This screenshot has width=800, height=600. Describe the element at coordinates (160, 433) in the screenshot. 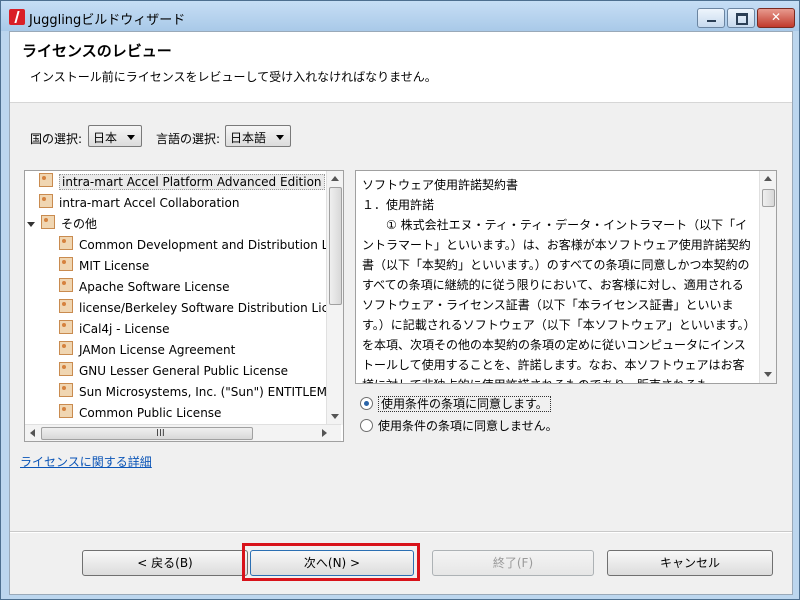

I see `grip-icon: III` at that location.